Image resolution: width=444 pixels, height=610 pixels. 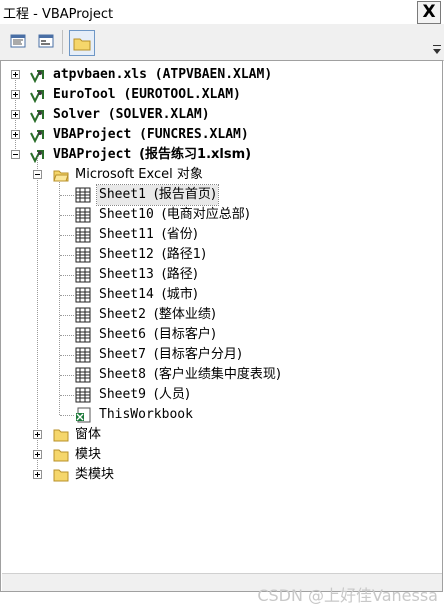 What do you see at coordinates (179, 234) in the screenshot?
I see `sheet-caption: (省份)` at bounding box center [179, 234].